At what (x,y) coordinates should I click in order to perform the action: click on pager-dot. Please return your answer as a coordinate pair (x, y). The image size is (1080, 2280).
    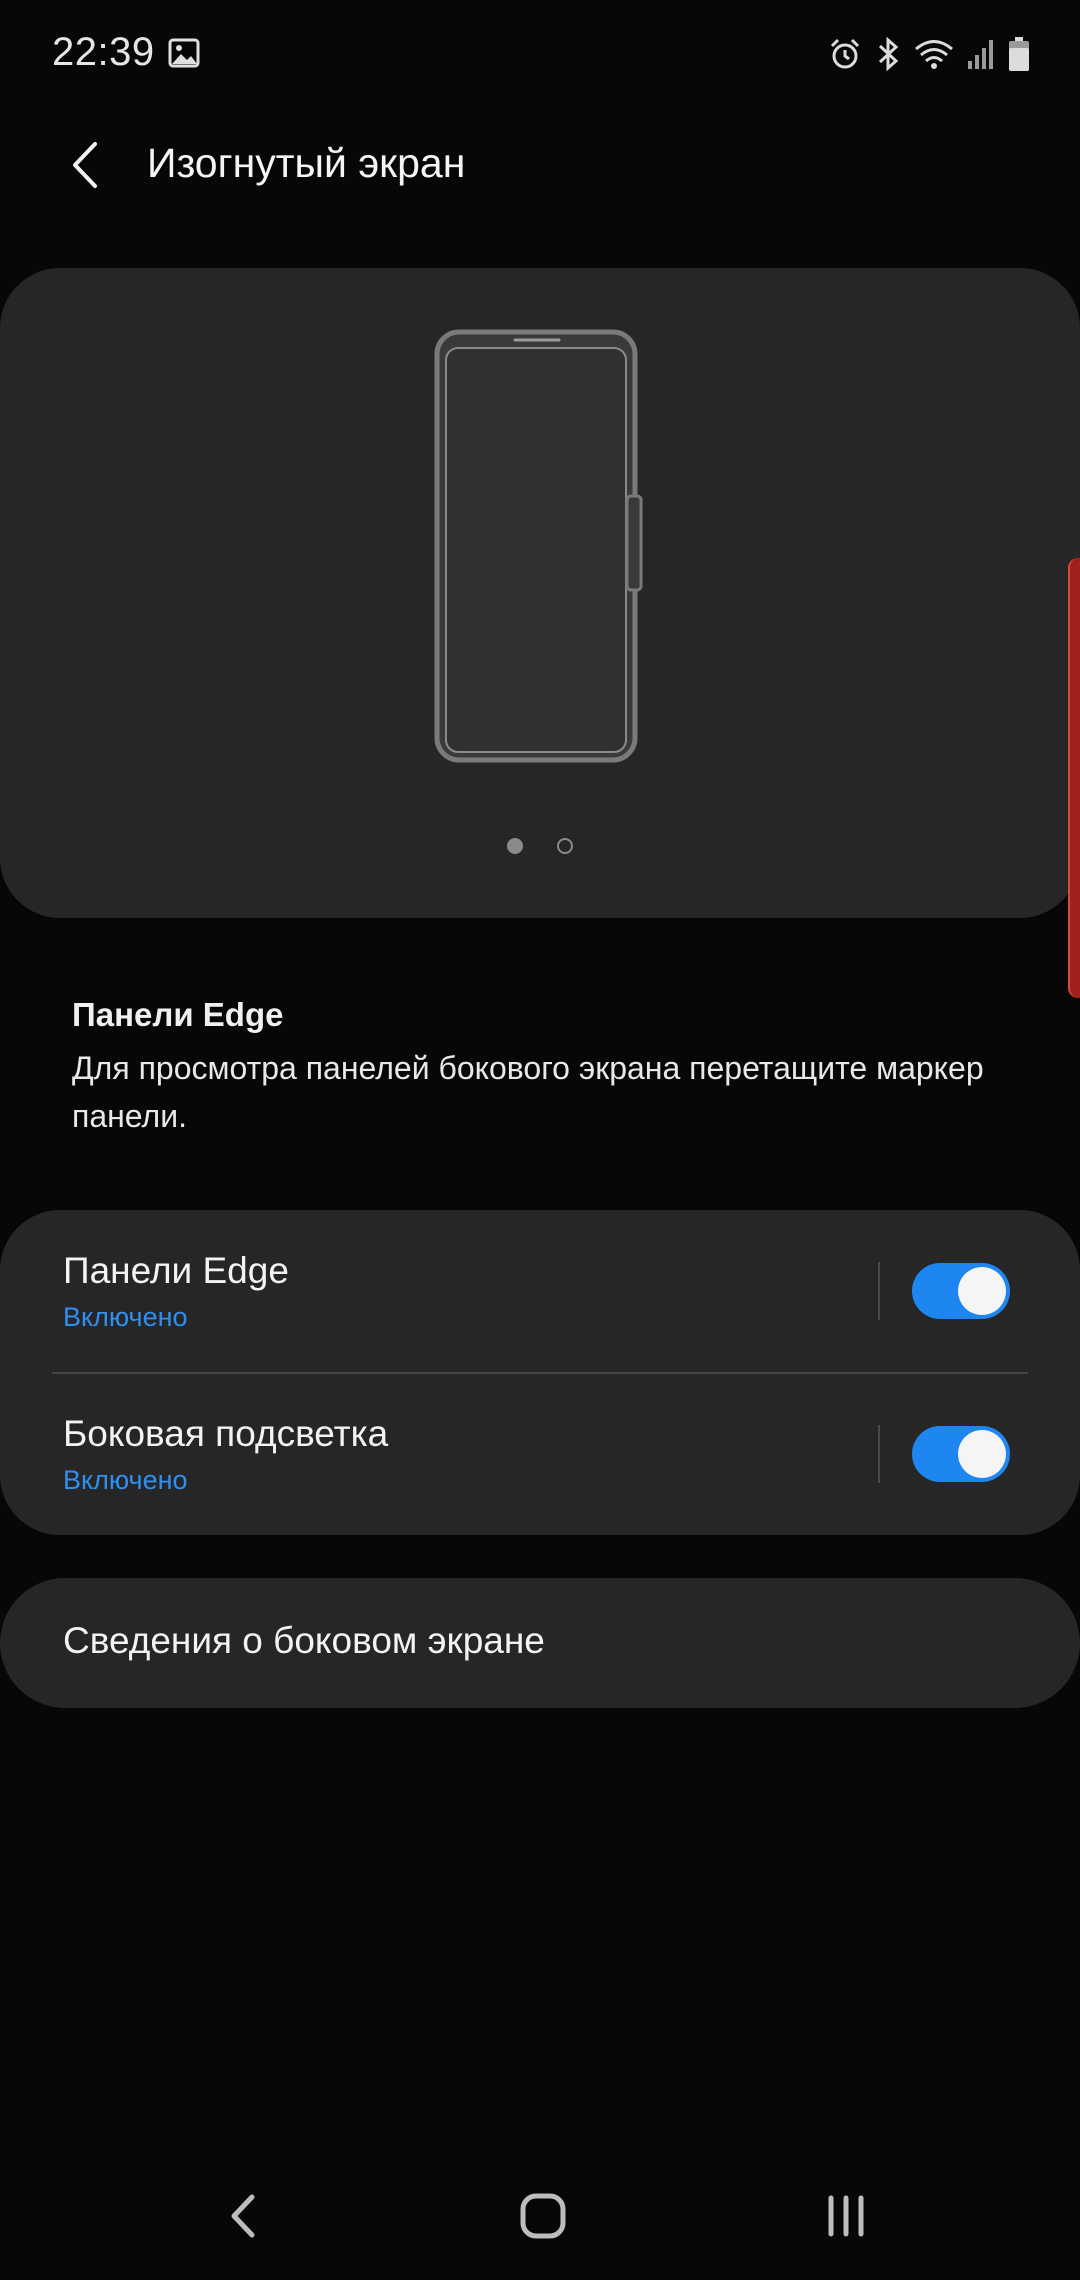
    Looking at the image, I should click on (565, 846).